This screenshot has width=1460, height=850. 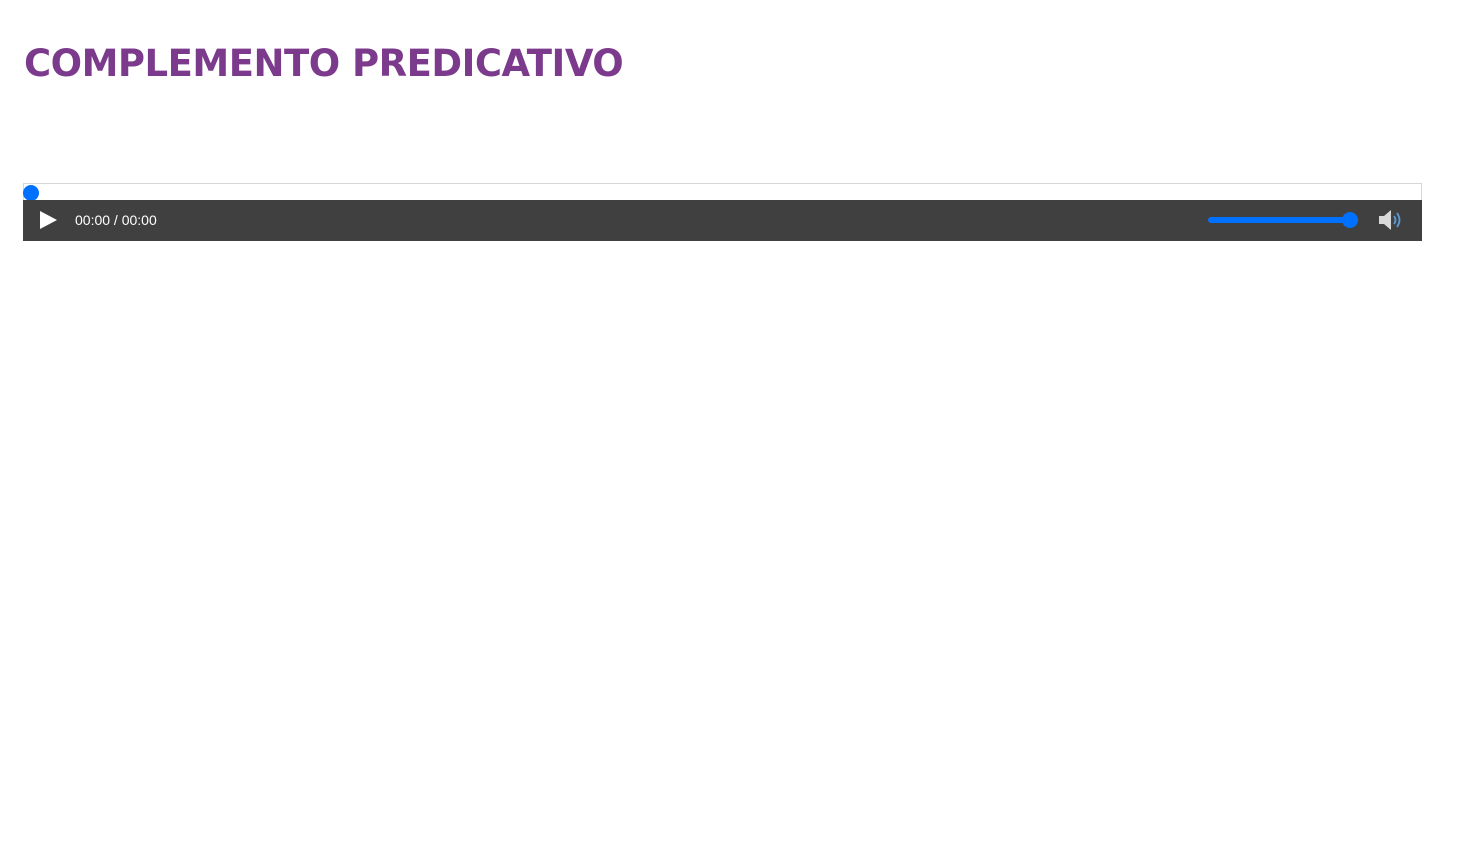 I want to click on time-display: 00:00 / 00:00, so click(x=116, y=220).